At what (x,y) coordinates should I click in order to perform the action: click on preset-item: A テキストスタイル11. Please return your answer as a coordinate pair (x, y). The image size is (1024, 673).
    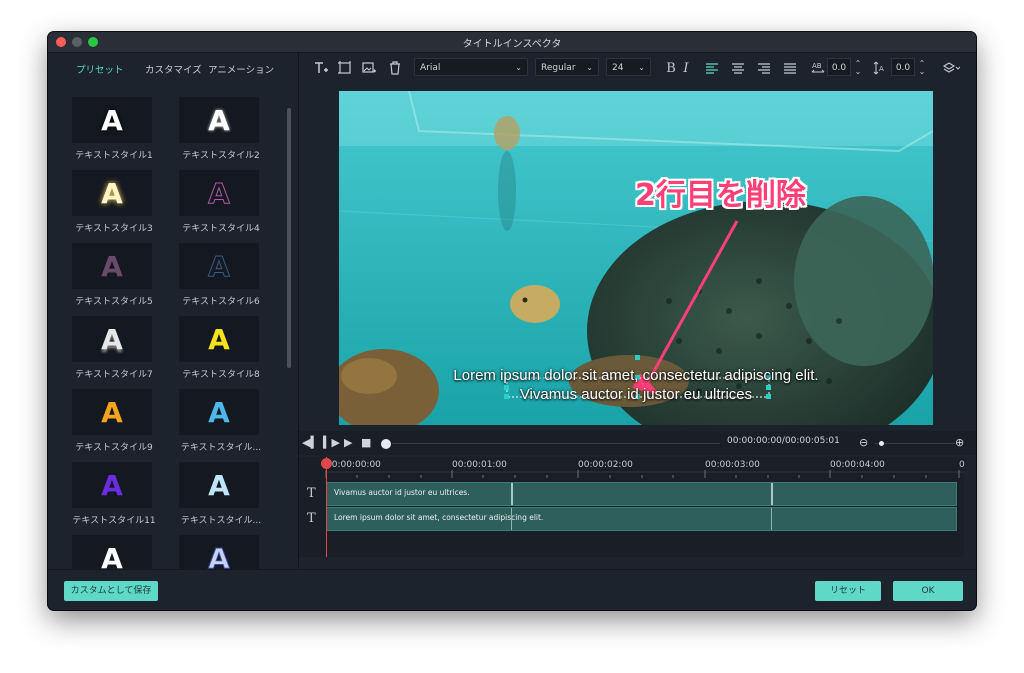
    Looking at the image, I should click on (110, 497).